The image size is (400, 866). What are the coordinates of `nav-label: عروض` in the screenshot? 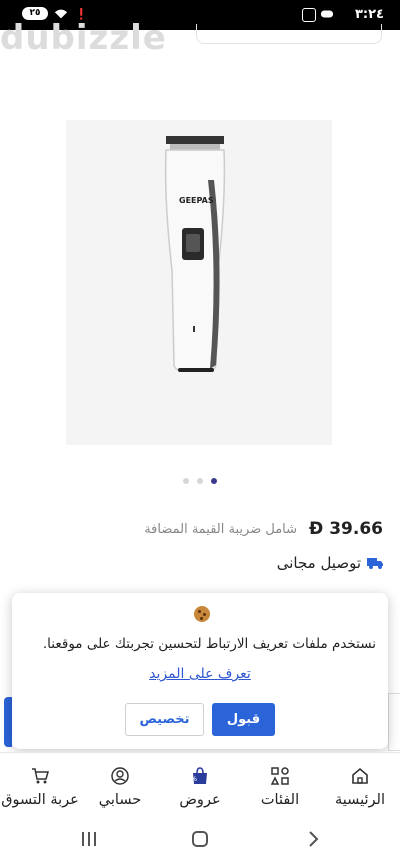 It's located at (200, 800).